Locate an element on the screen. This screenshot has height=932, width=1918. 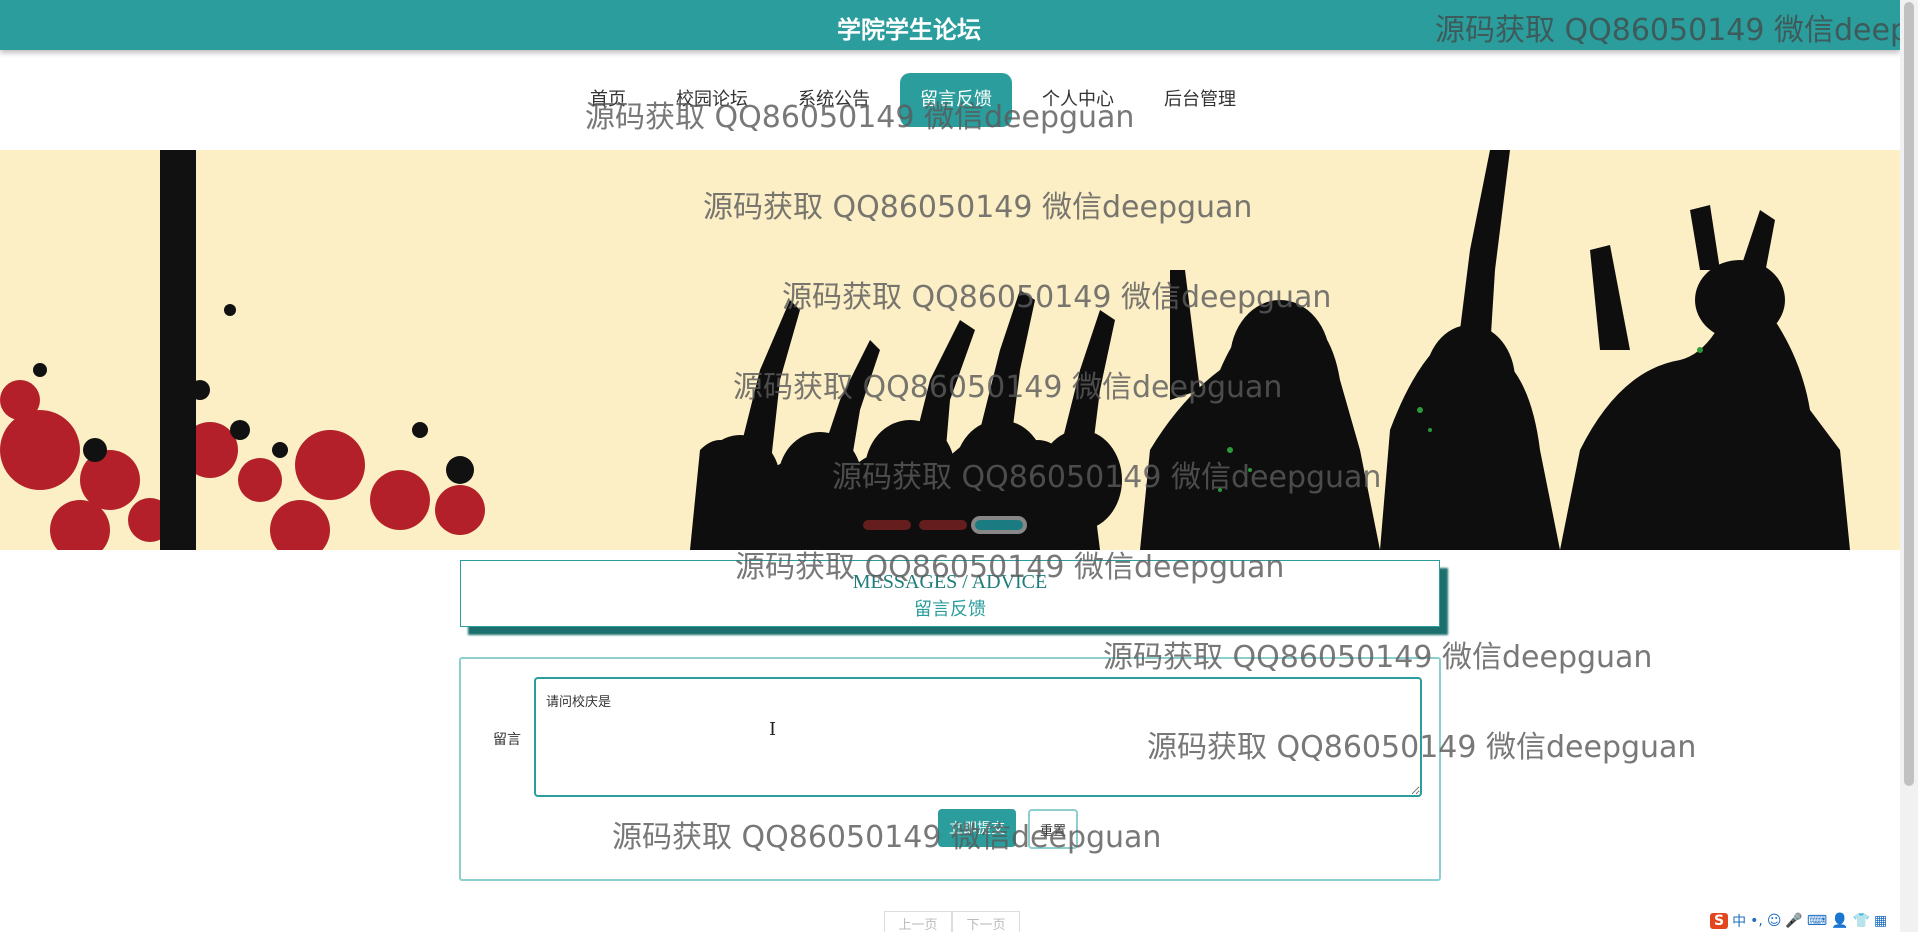
pagination: 上一页 下一页 is located at coordinates (952, 921).